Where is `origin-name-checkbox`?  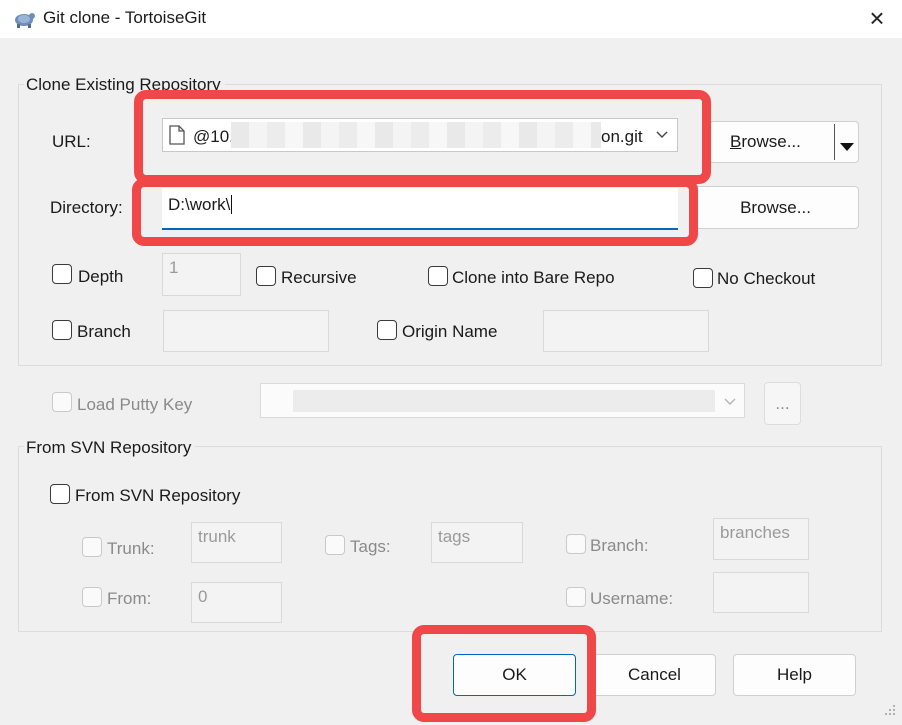
origin-name-checkbox is located at coordinates (387, 330).